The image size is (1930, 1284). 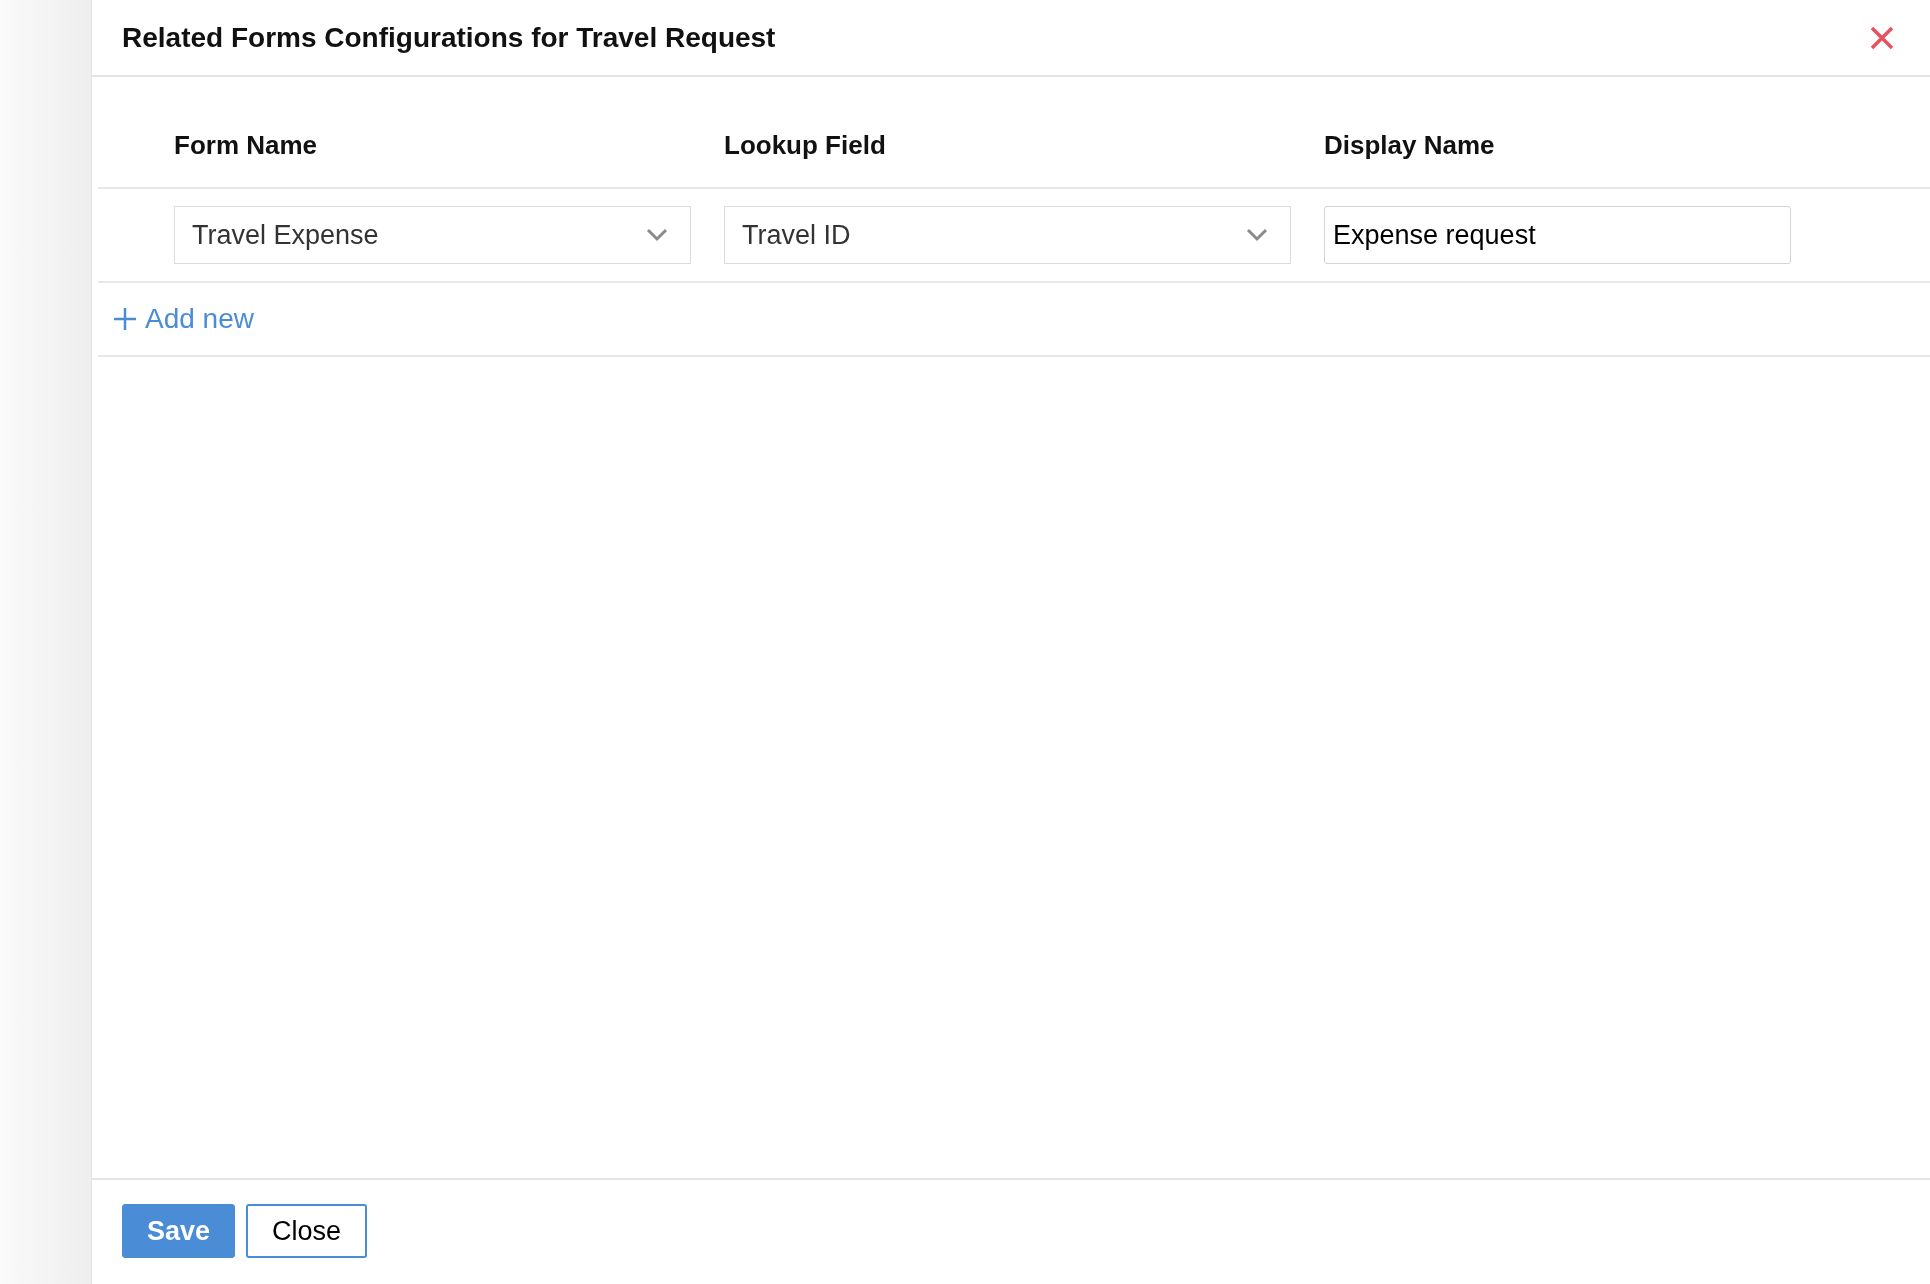 What do you see at coordinates (307, 1231) in the screenshot?
I see `close-button: Close` at bounding box center [307, 1231].